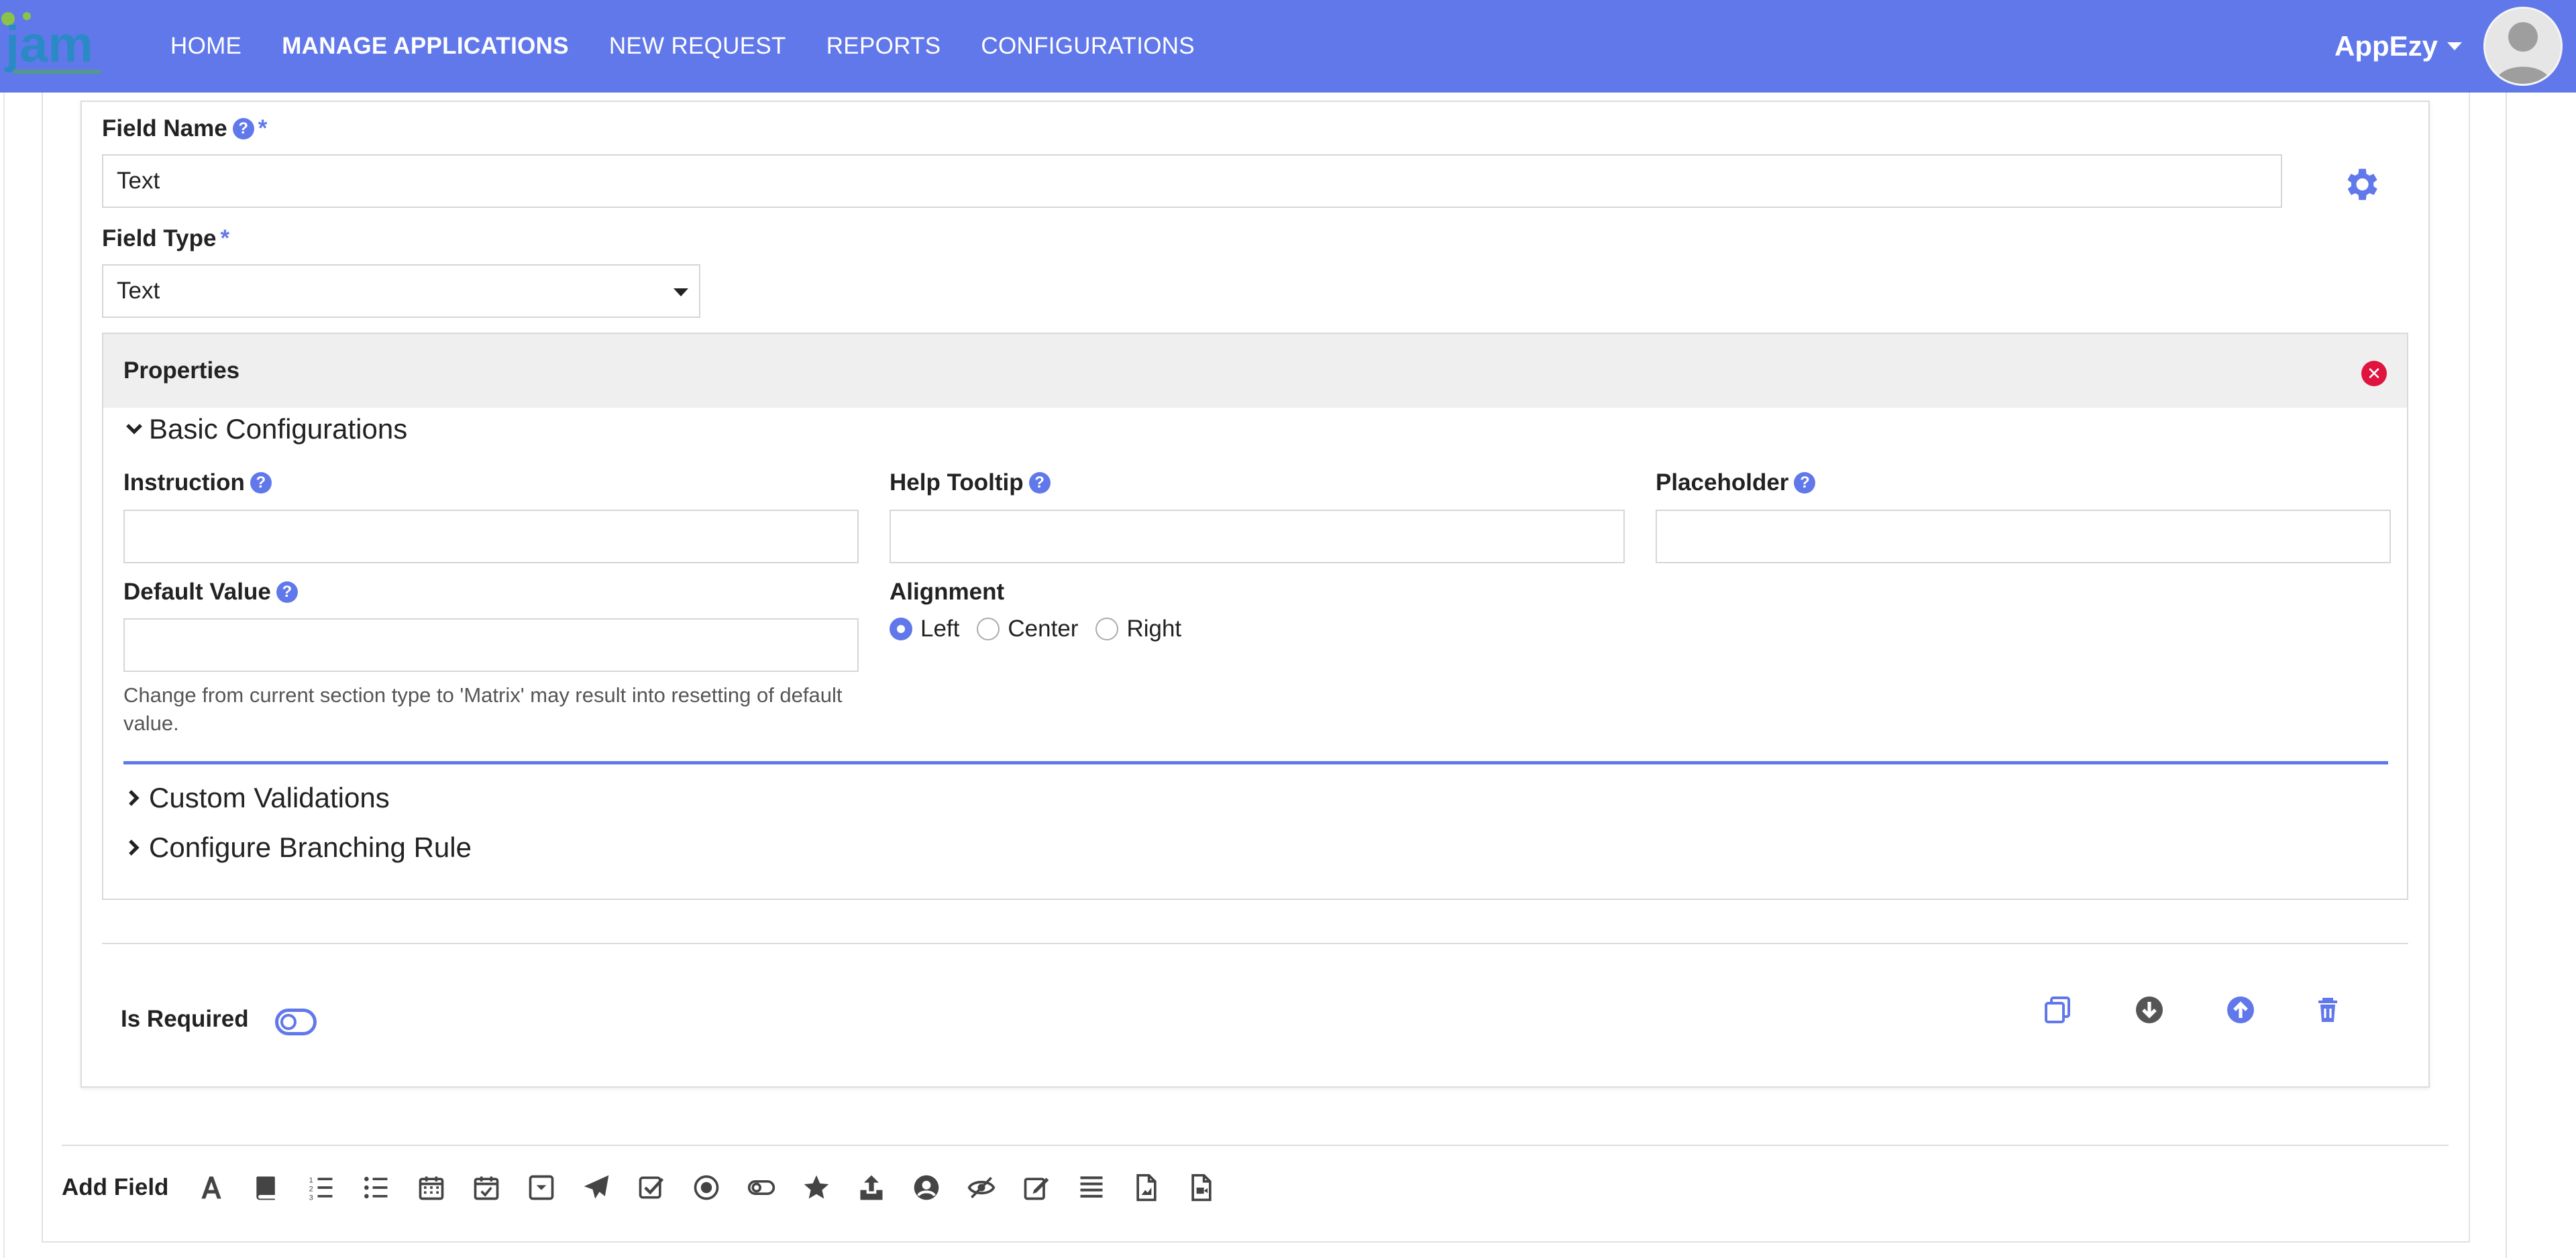  I want to click on gear-icon, so click(2360, 184).